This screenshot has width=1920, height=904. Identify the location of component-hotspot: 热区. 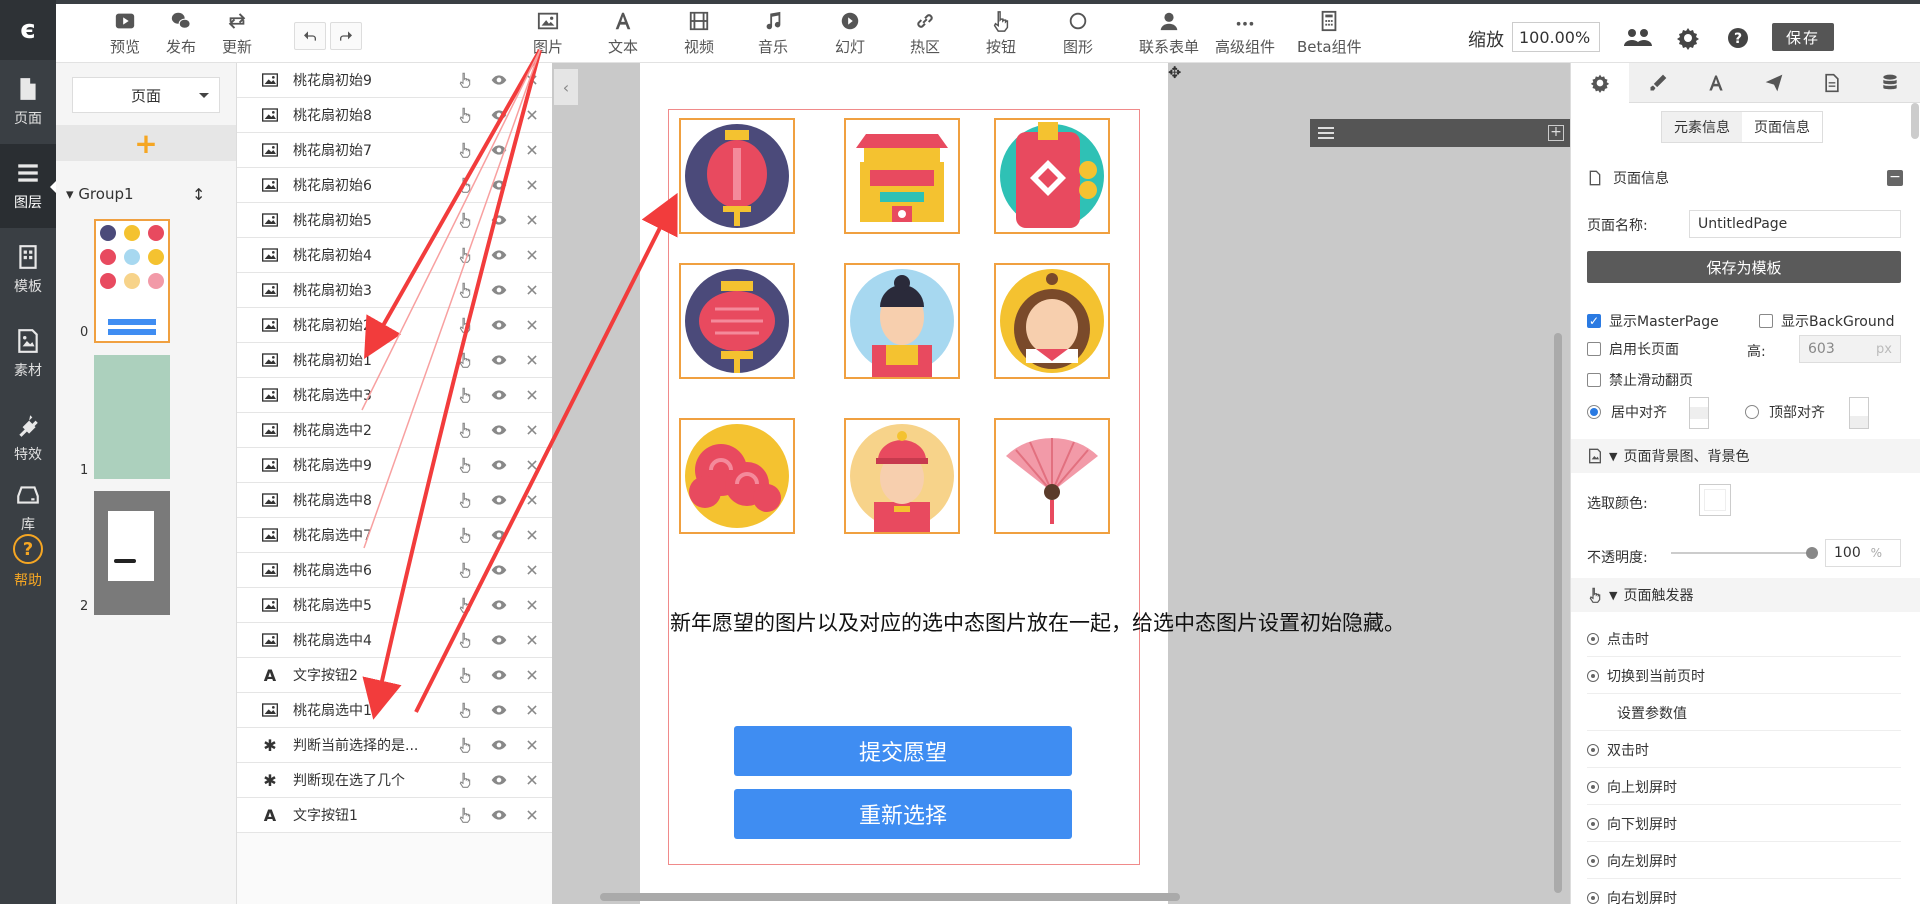
(925, 33).